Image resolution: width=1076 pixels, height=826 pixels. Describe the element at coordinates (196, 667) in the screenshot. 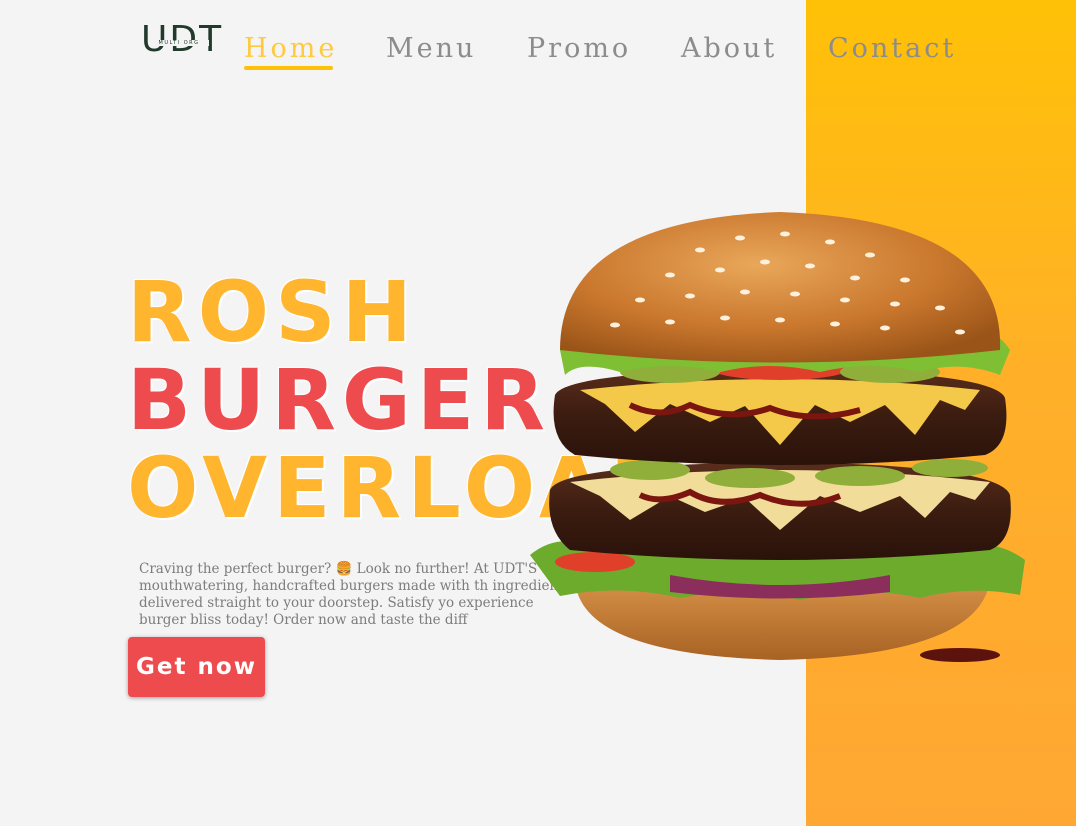

I see `get-now-button: Get now` at that location.